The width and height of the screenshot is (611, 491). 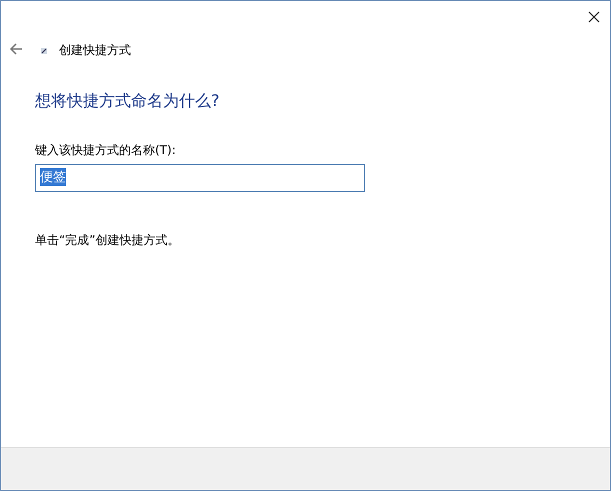 I want to click on name-input-field: 便签, so click(x=200, y=178).